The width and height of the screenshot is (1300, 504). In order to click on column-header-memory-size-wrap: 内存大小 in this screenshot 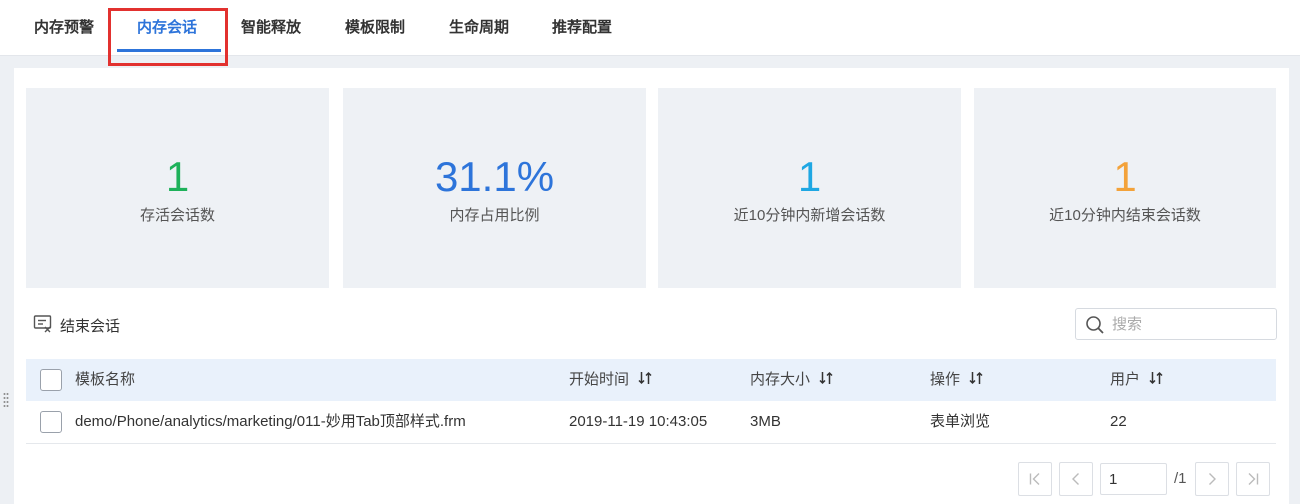, I will do `click(792, 380)`.